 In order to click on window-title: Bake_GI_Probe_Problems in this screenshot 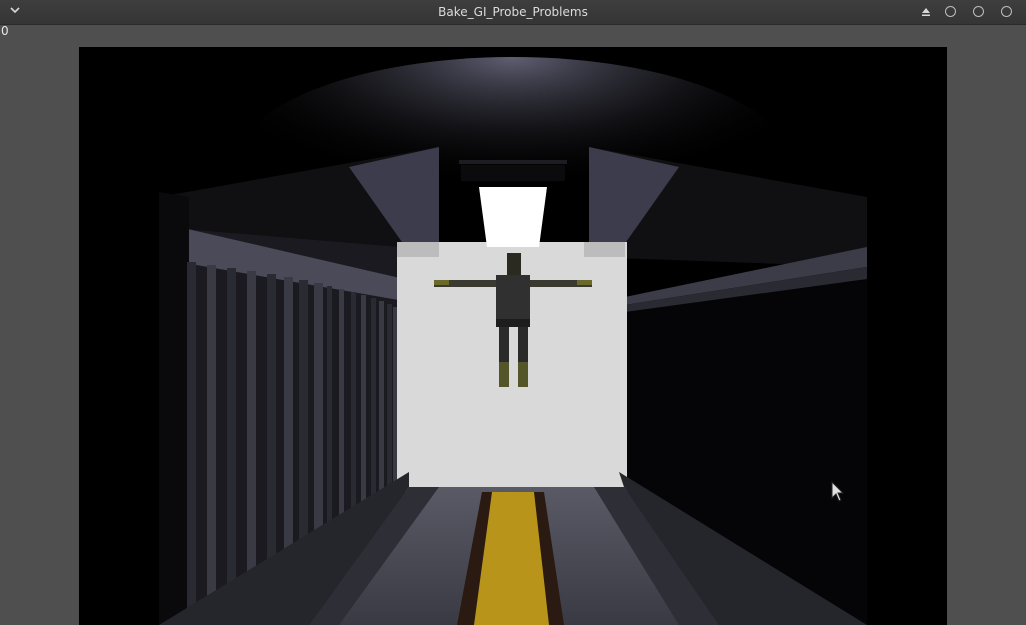, I will do `click(513, 12)`.